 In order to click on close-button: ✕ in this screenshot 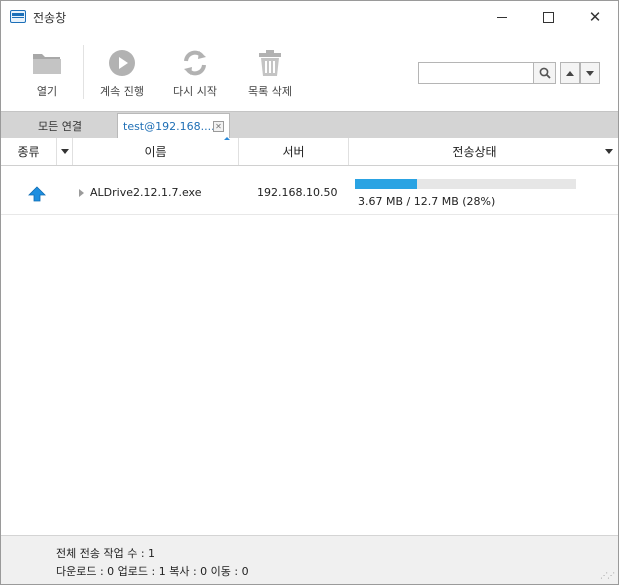, I will do `click(595, 17)`.